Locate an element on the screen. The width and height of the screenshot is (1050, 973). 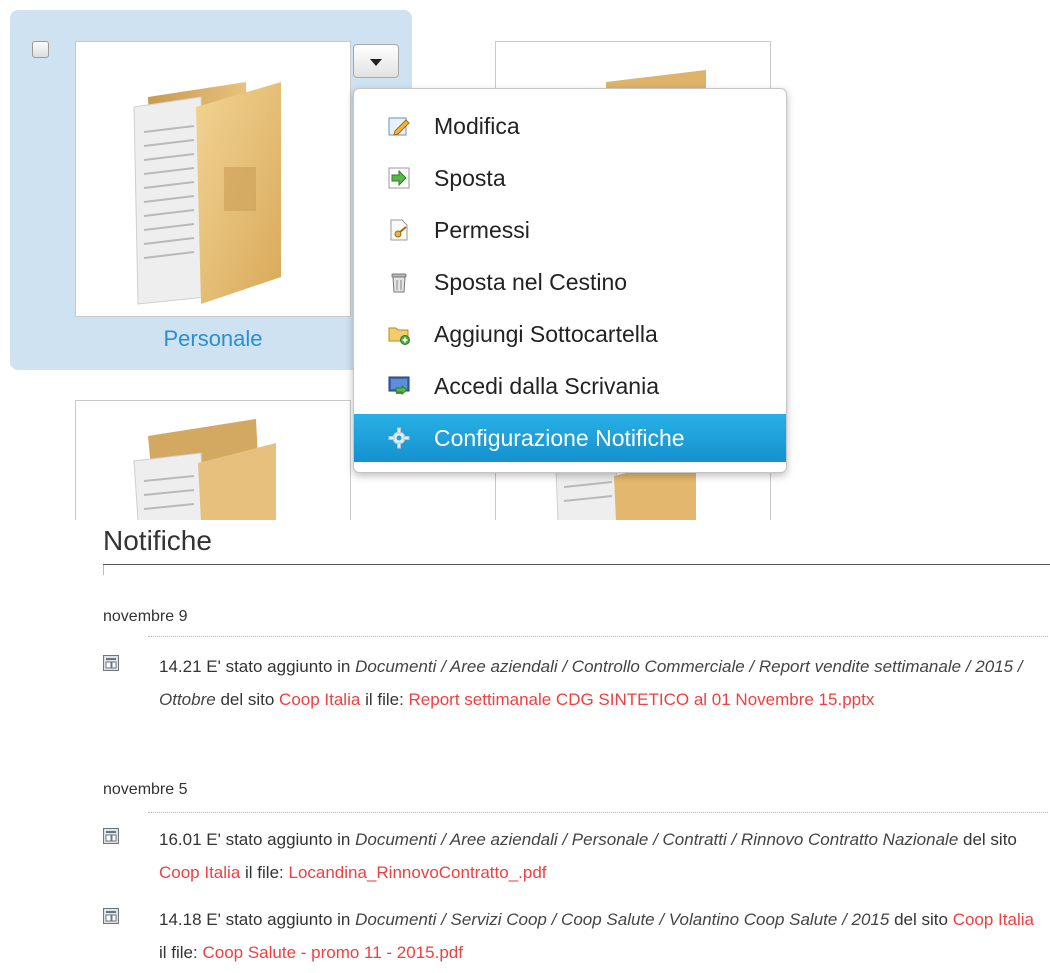
menu-item-sposta-nel-cestino: Sposta nel Cestino is located at coordinates (570, 282).